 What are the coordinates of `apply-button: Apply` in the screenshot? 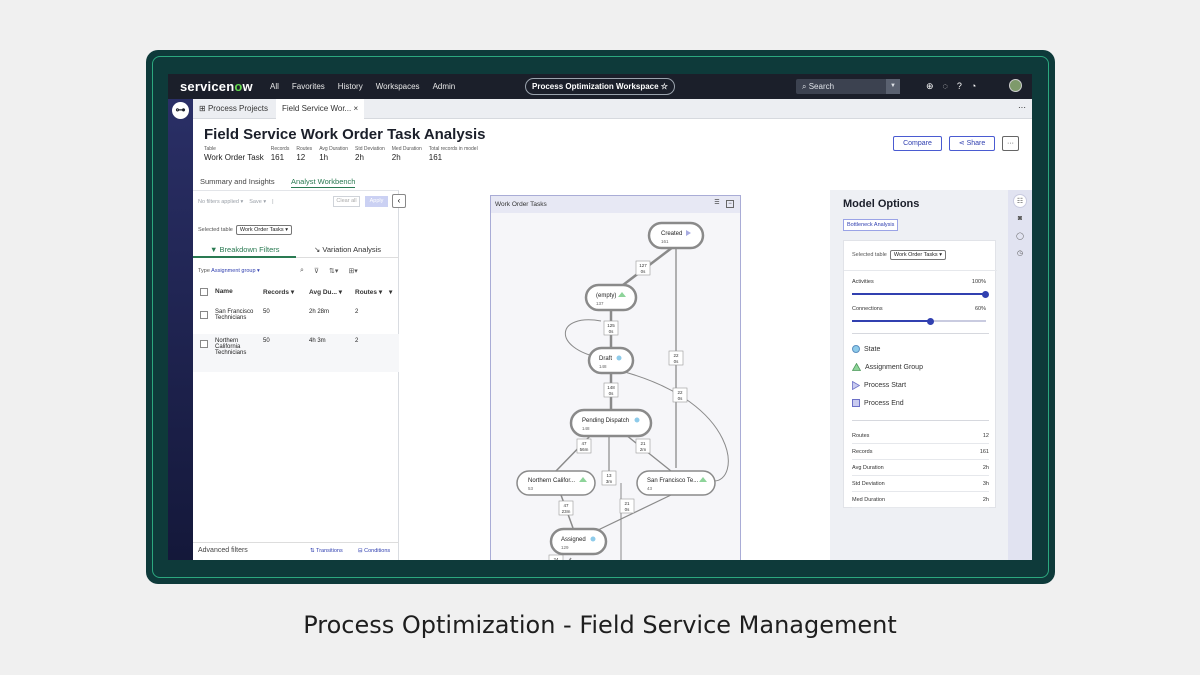 It's located at (376, 201).